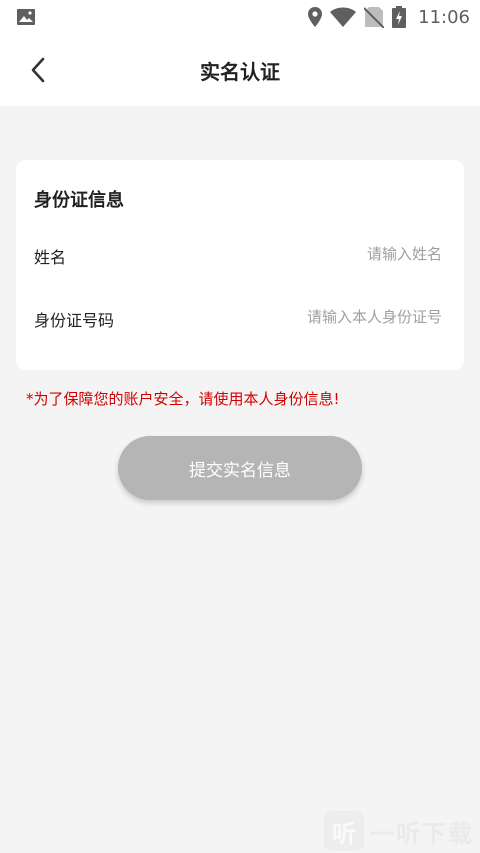 The width and height of the screenshot is (480, 853). What do you see at coordinates (344, 831) in the screenshot?
I see `watermark-logo: 听` at bounding box center [344, 831].